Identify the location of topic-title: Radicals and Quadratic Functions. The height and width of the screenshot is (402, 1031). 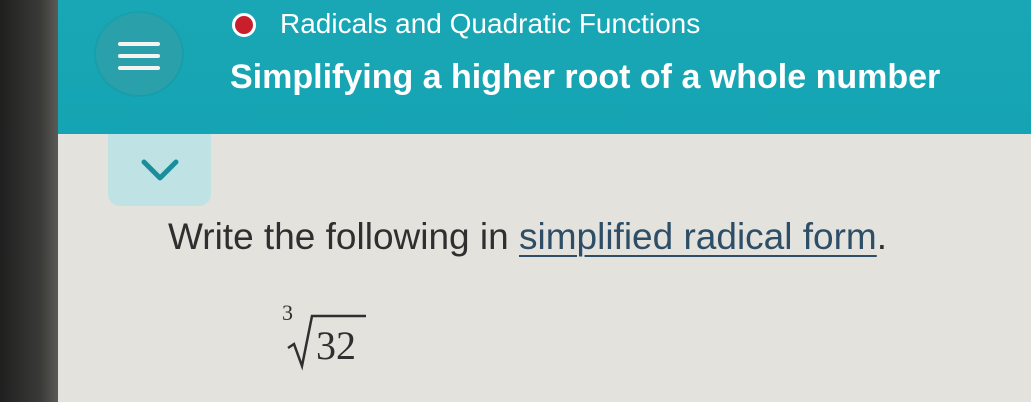
(490, 23).